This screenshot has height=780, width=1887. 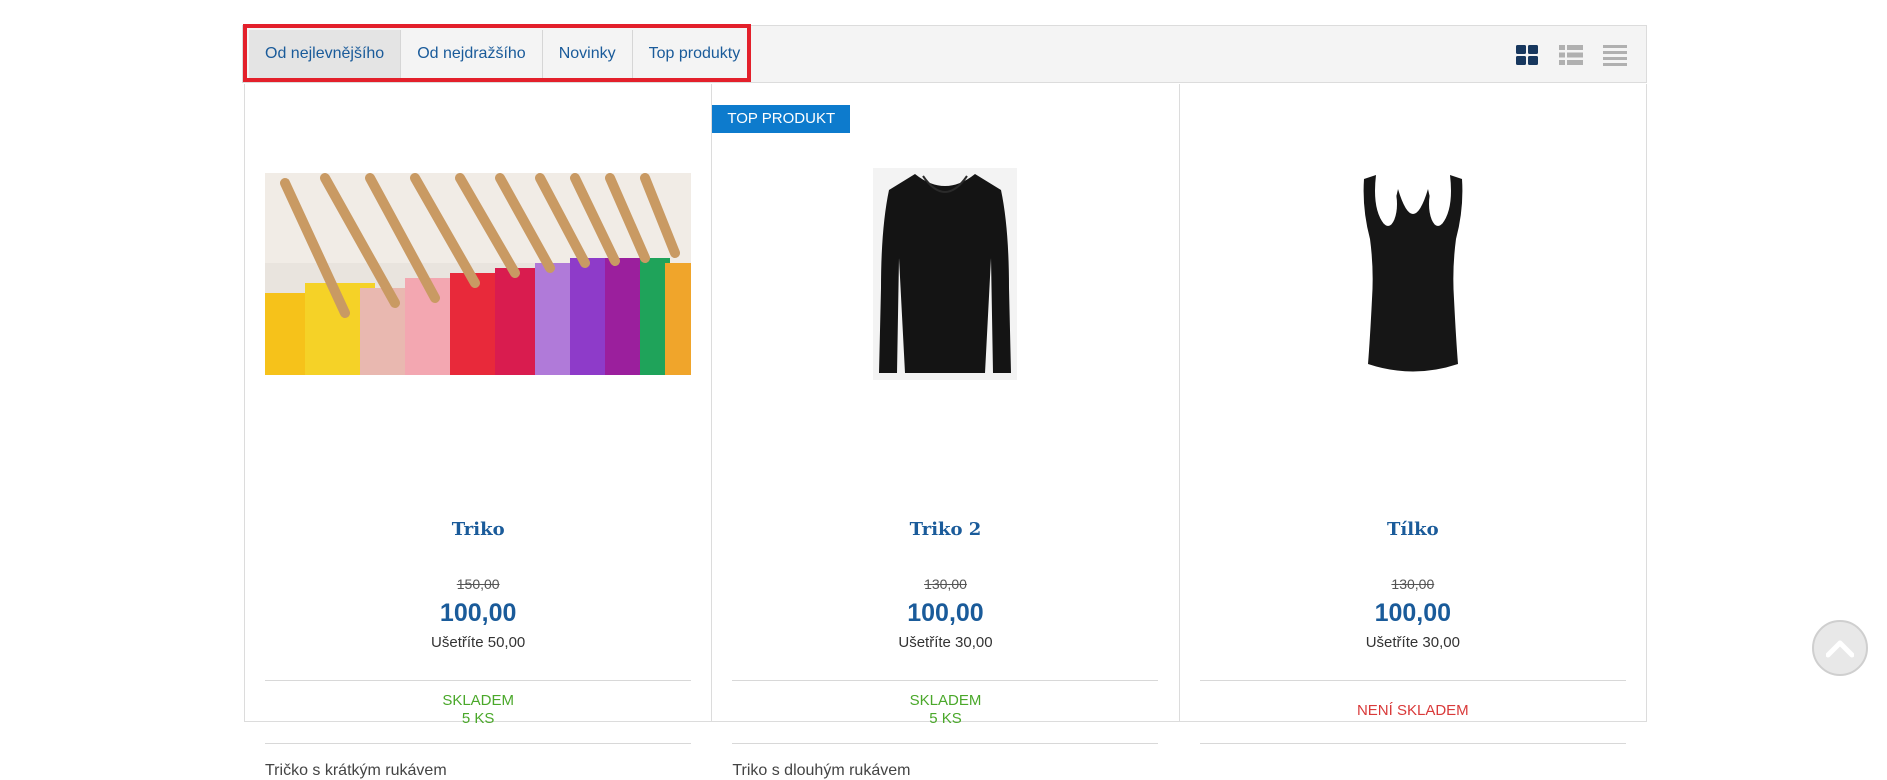 I want to click on grid-view-icon, so click(x=1527, y=55).